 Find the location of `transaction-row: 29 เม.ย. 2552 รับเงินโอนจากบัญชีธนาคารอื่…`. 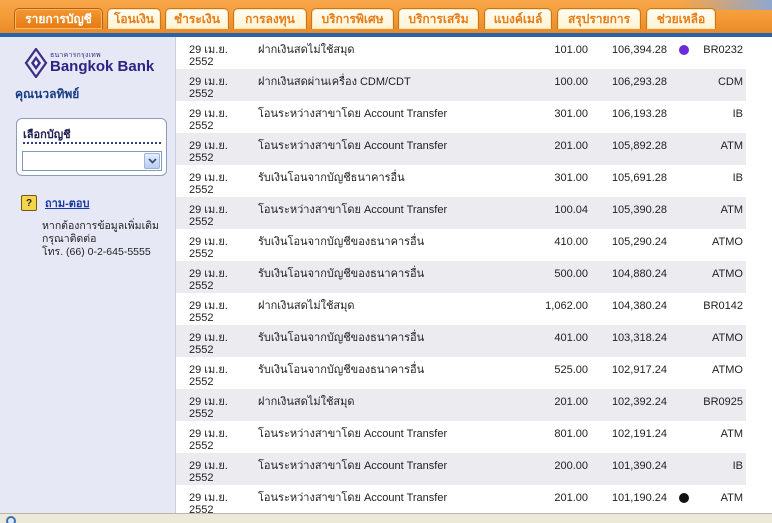

transaction-row: 29 เม.ย. 2552 รับเงินโอนจากบัญชีธนาคารอื่… is located at coordinates (461, 181).